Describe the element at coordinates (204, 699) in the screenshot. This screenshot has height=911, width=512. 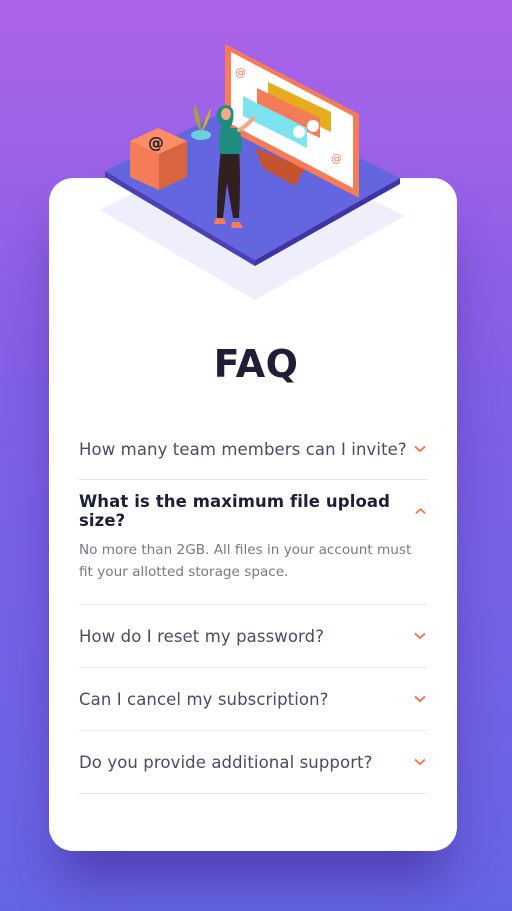
I see `faq-question-text: Can I cancel my subscription?` at that location.